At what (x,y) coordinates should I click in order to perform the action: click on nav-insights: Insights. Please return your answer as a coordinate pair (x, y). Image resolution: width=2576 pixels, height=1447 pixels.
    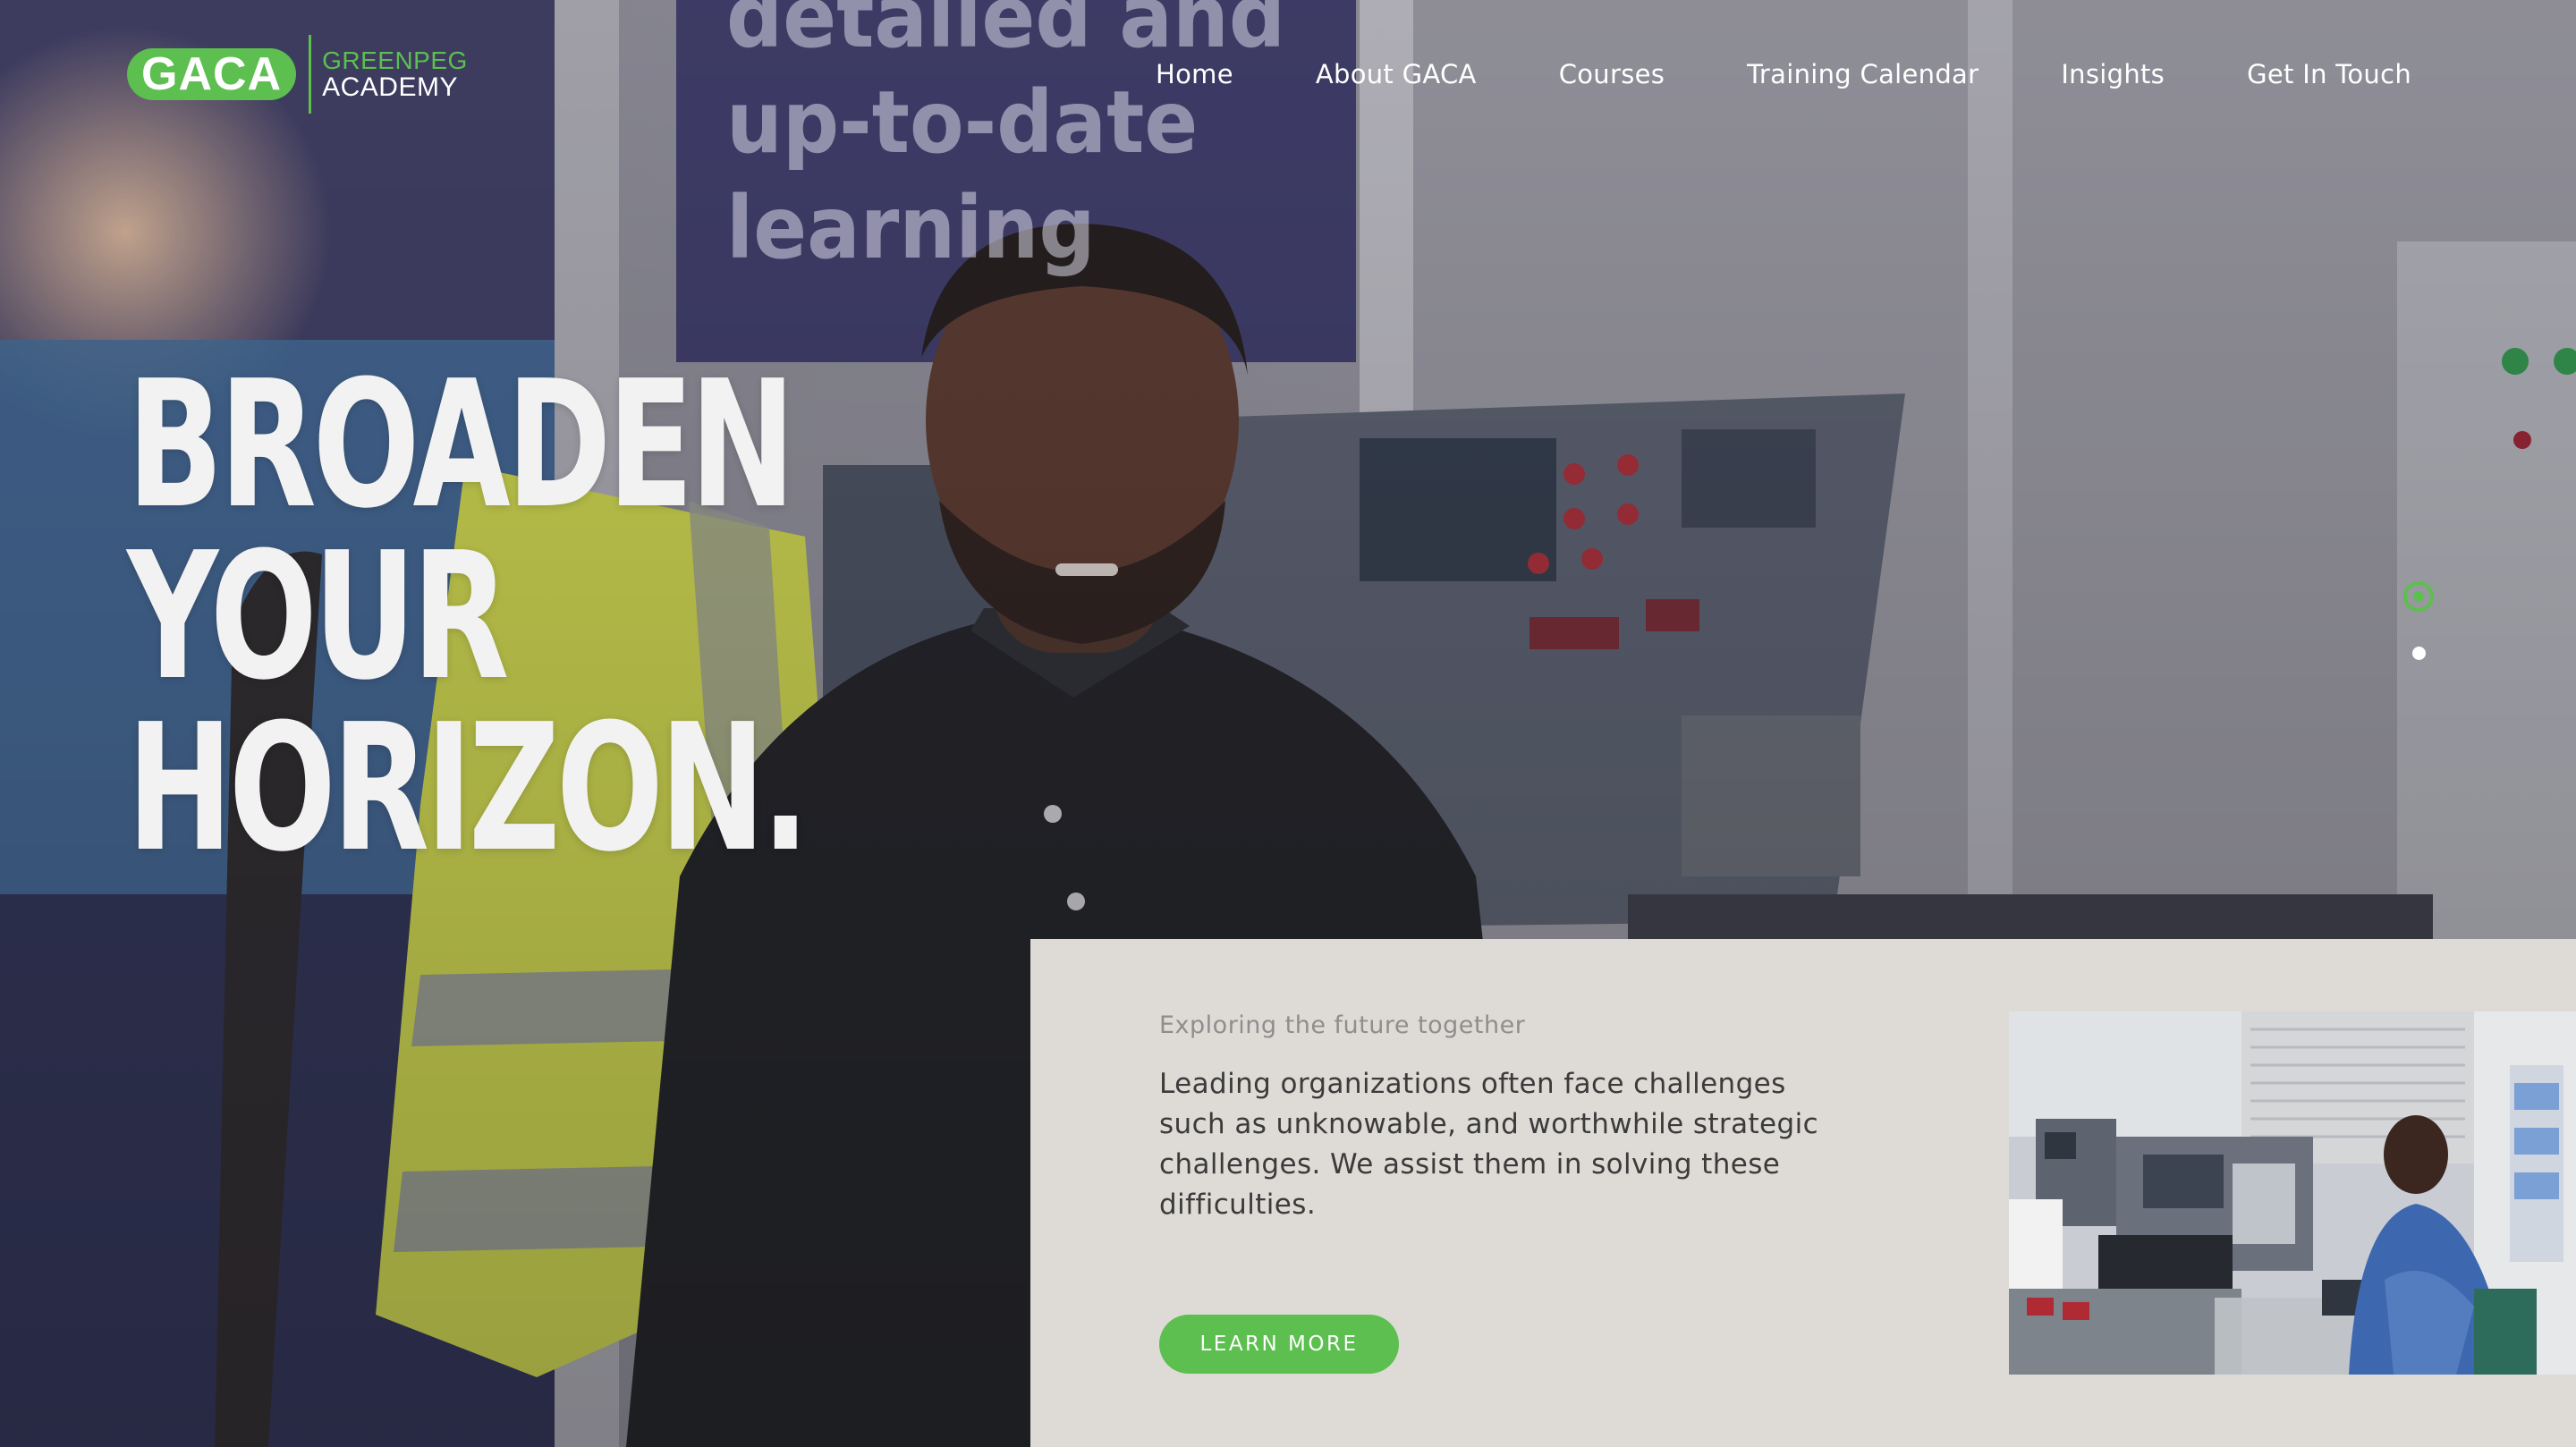
    Looking at the image, I should click on (2113, 74).